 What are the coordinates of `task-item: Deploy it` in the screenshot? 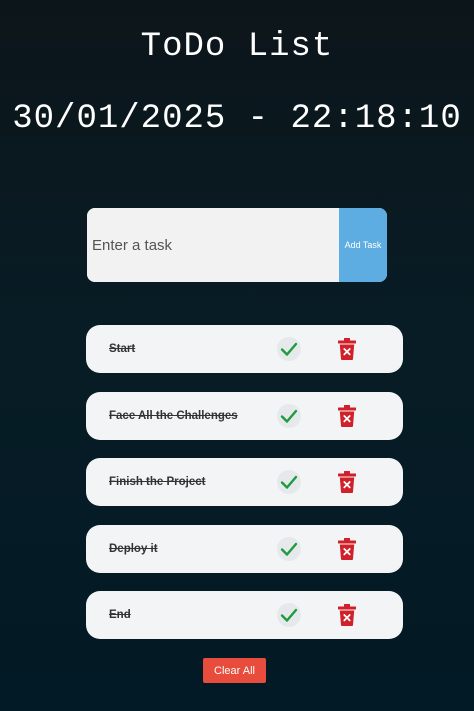 It's located at (244, 548).